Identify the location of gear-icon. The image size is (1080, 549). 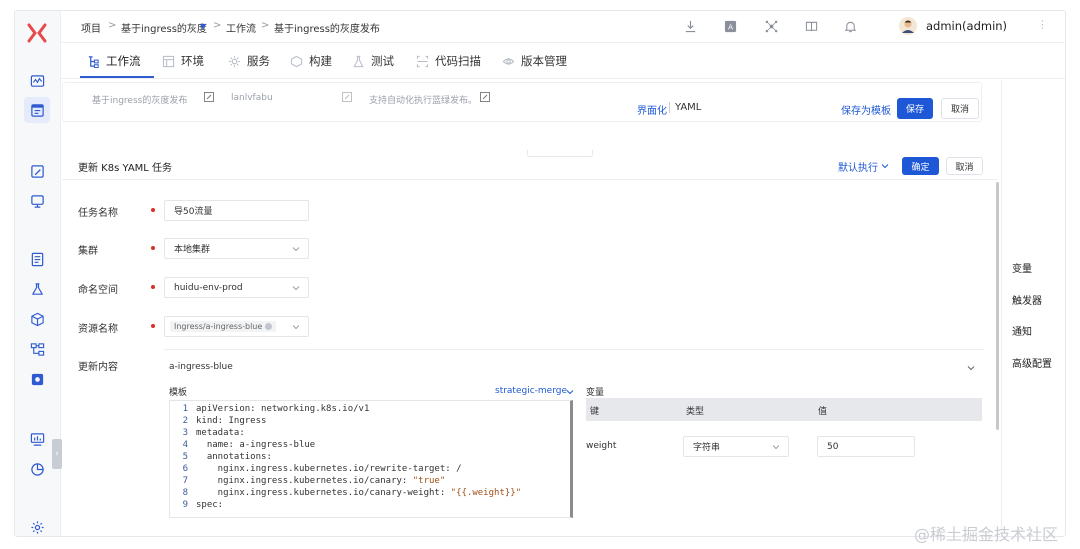
(37, 526).